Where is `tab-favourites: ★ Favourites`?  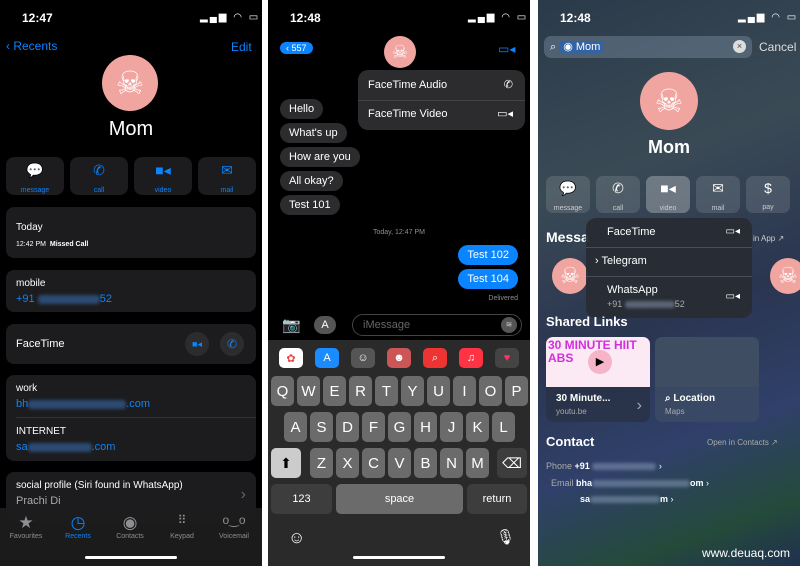
tab-favourites: ★ Favourites is located at coordinates (26, 526).